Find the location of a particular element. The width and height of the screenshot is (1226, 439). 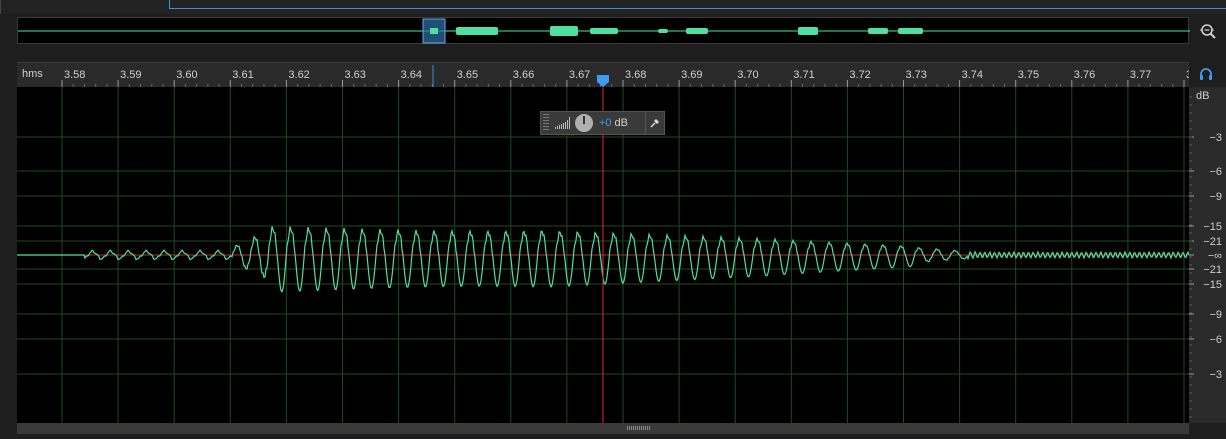

headphones-icon is located at coordinates (1206, 74).